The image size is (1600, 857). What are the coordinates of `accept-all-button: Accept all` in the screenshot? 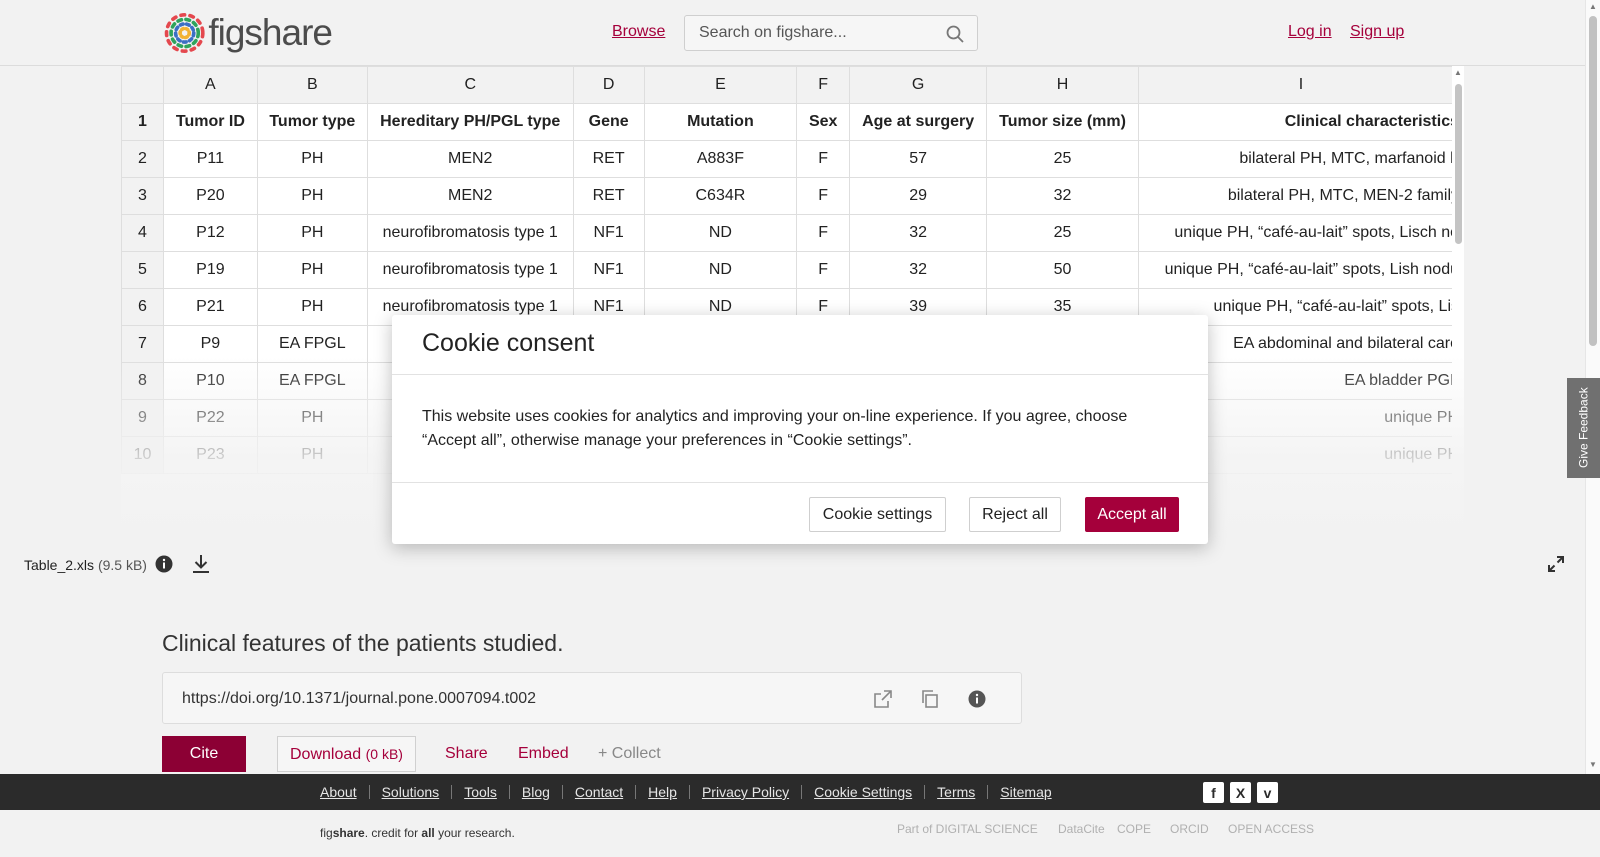 It's located at (1132, 514).